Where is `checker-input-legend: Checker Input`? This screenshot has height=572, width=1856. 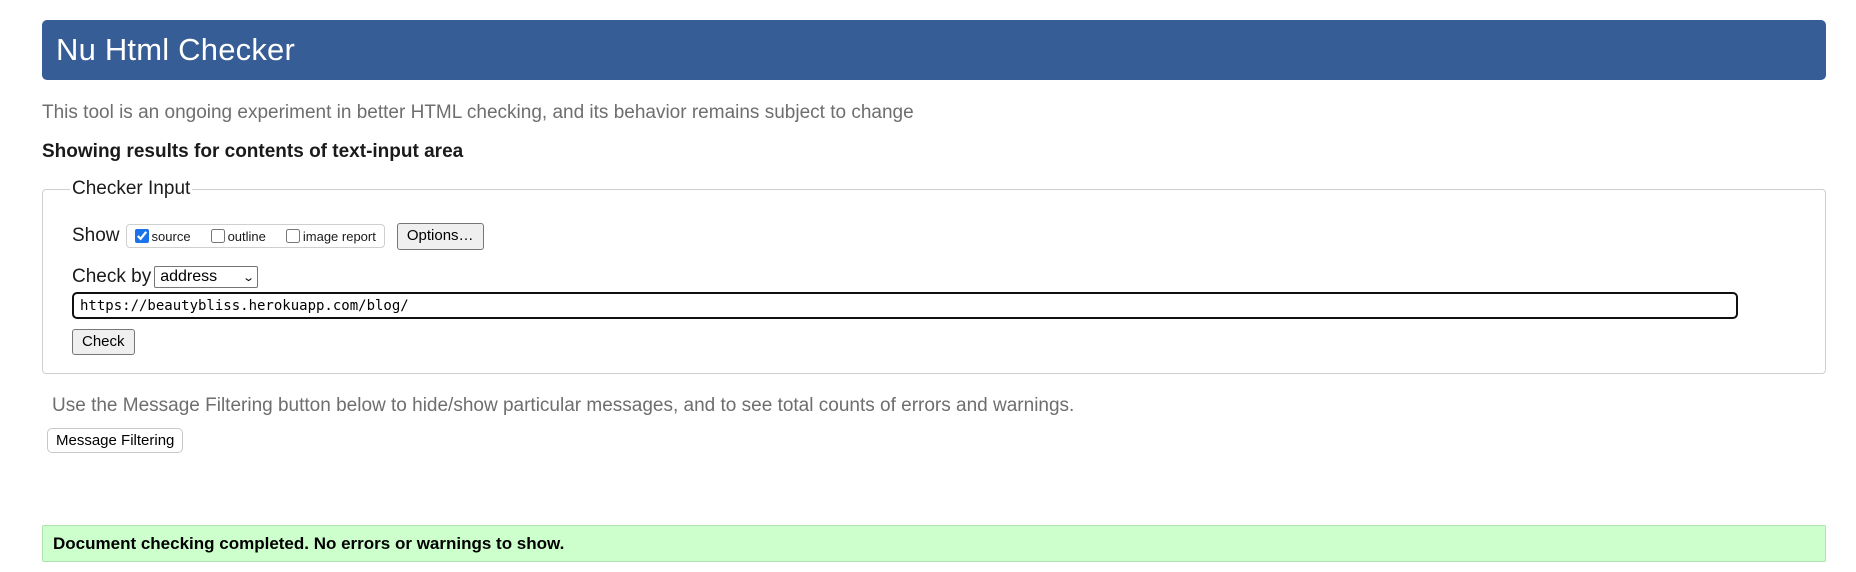
checker-input-legend: Checker Input is located at coordinates (131, 188).